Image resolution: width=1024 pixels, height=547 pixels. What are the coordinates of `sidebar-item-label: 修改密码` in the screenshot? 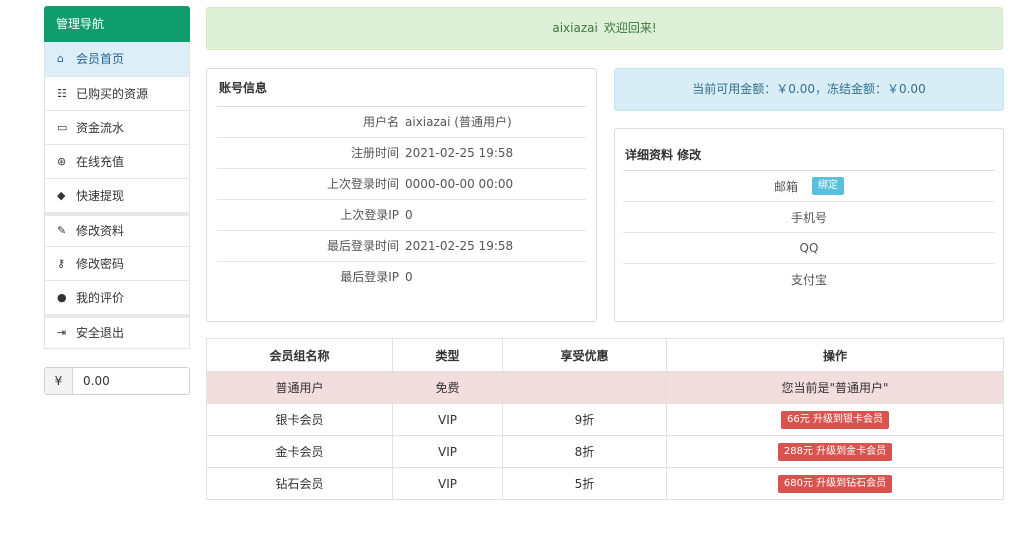 It's located at (100, 263).